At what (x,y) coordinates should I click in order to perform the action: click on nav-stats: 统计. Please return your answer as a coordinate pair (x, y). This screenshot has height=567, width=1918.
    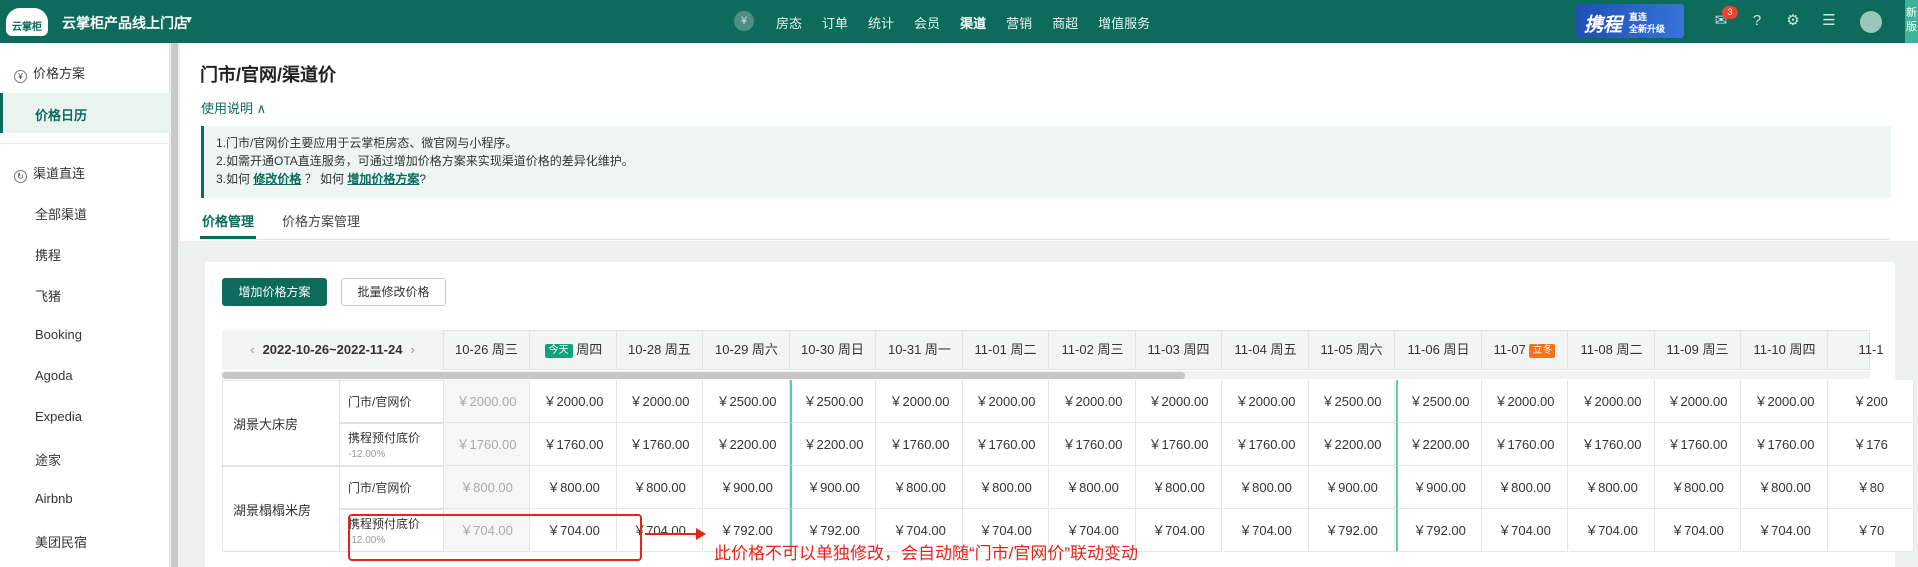
    Looking at the image, I should click on (881, 22).